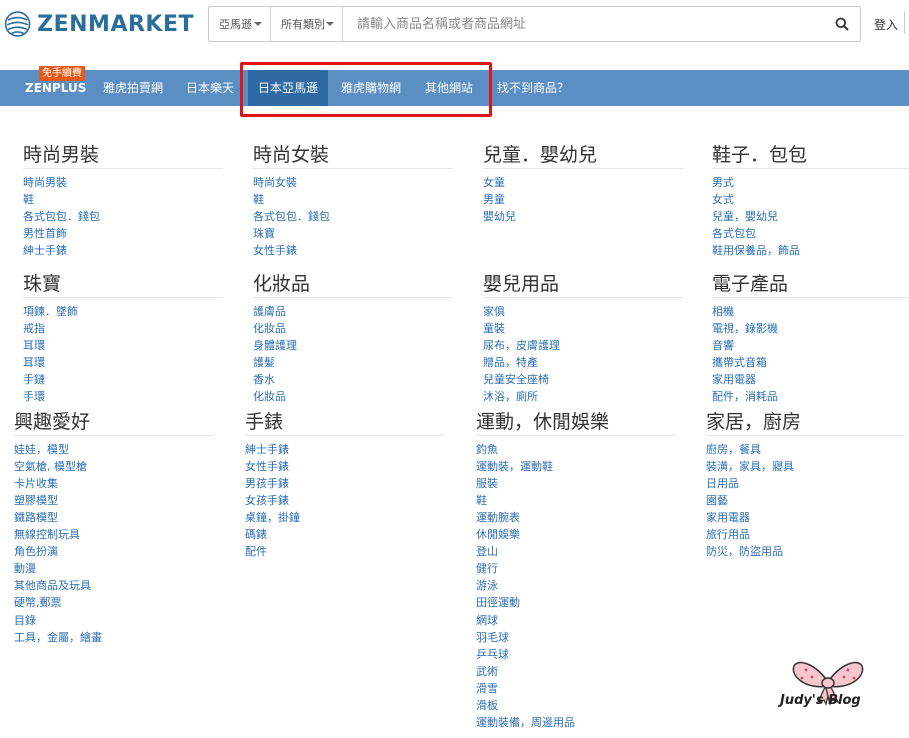 The width and height of the screenshot is (909, 738). I want to click on category-title: 家居，廚房, so click(753, 420).